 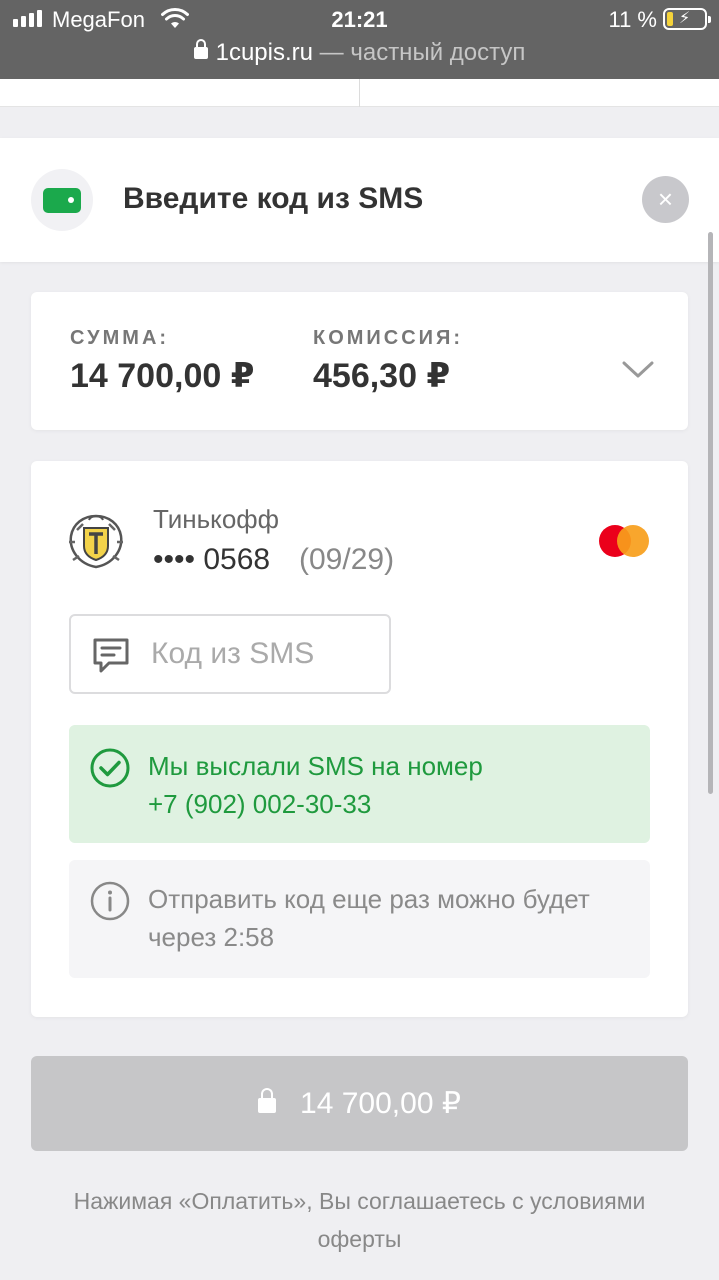 What do you see at coordinates (315, 766) in the screenshot?
I see `sms-sent-line1: Мы выслали SMS на номер` at bounding box center [315, 766].